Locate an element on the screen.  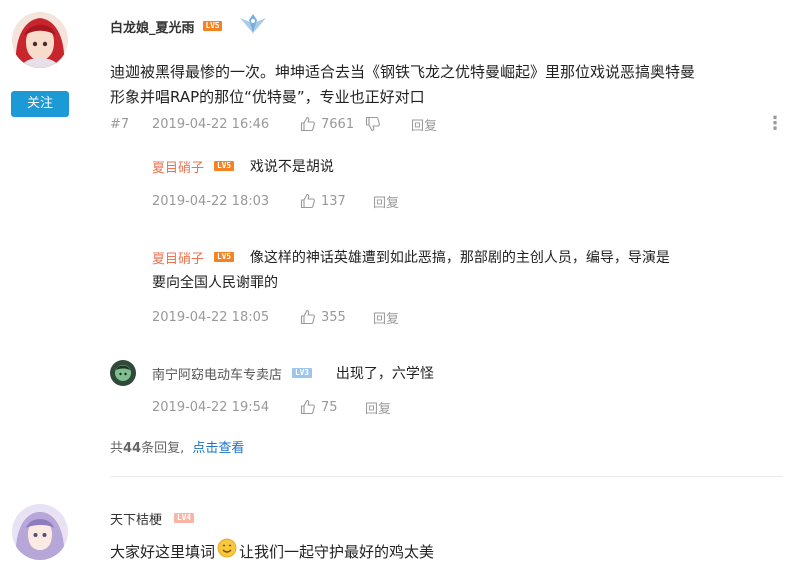
thumbs-down-icon is located at coordinates (373, 124).